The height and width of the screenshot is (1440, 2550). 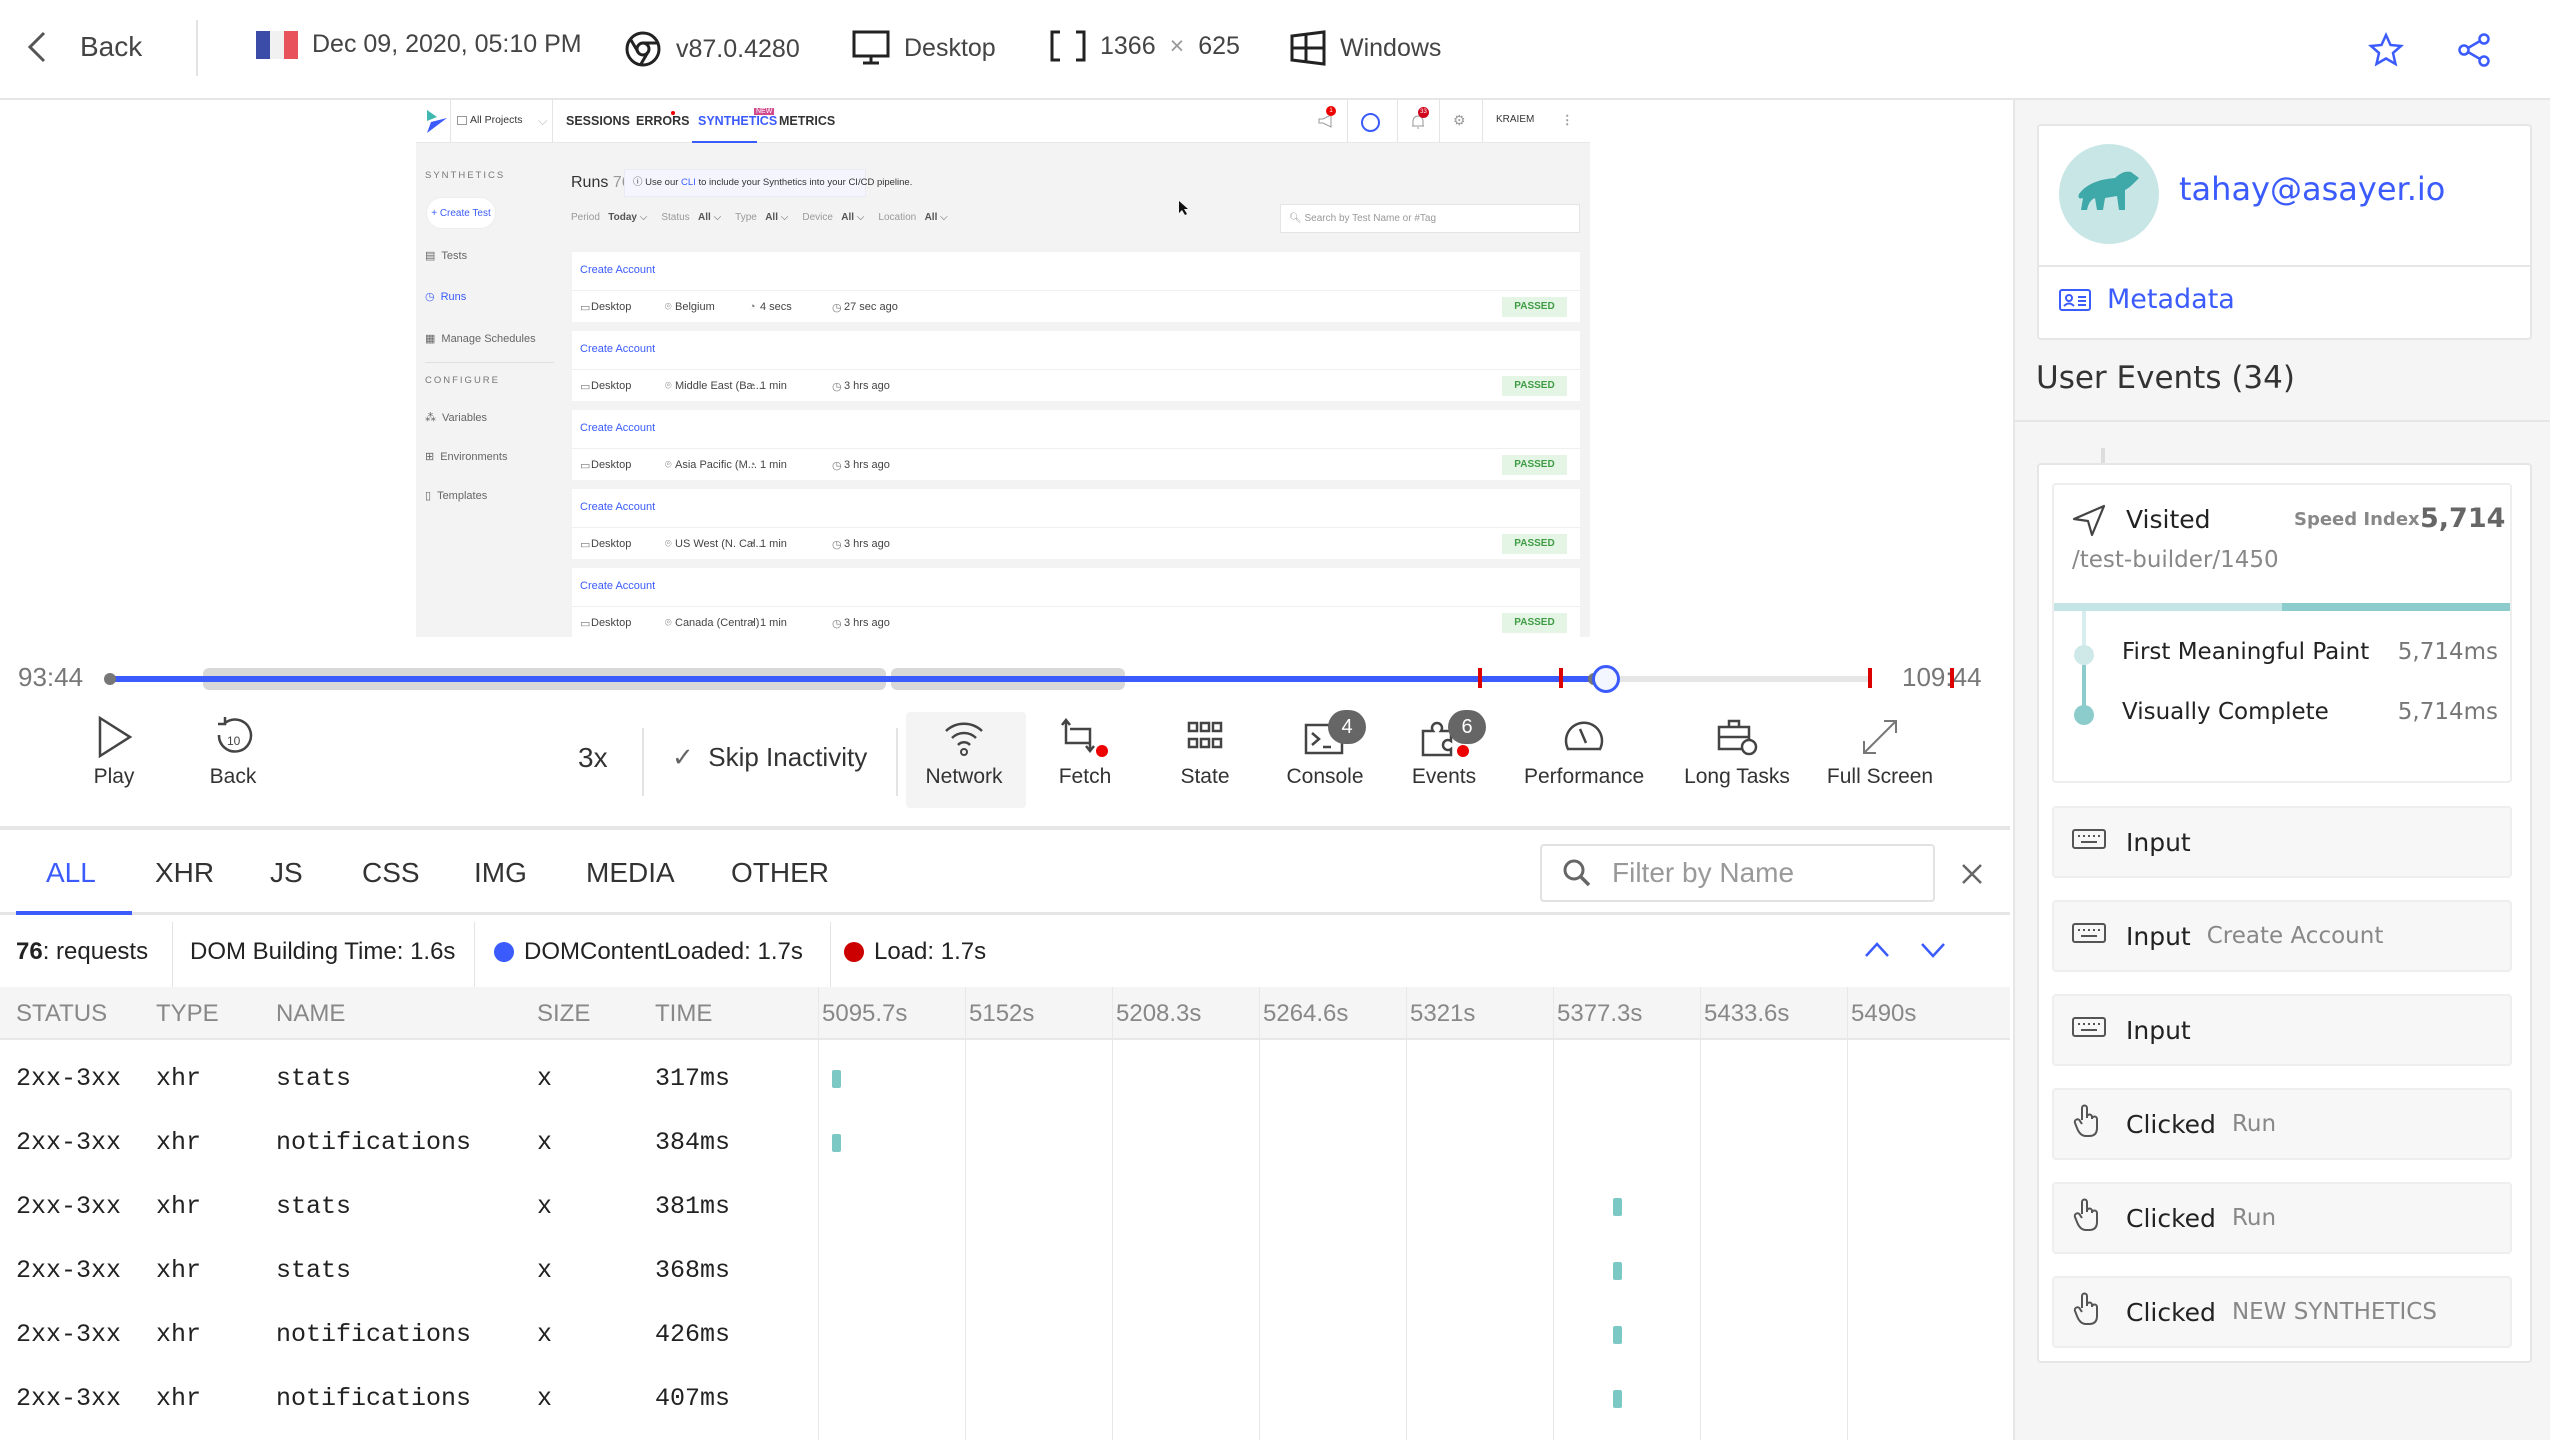 What do you see at coordinates (1933, 950) in the screenshot?
I see `chevron-down-icon` at bounding box center [1933, 950].